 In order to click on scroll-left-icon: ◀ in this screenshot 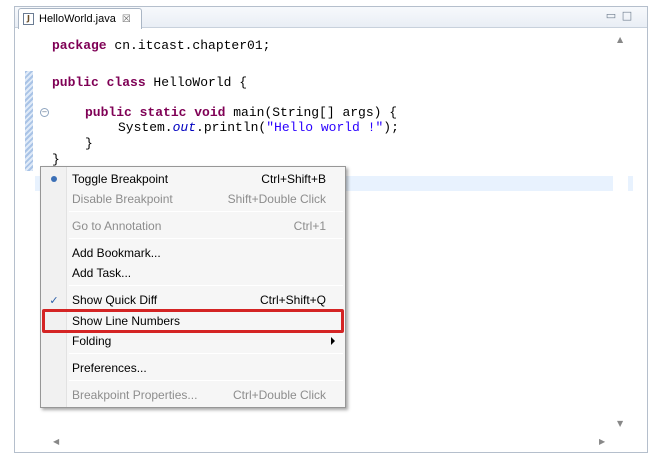, I will do `click(56, 441)`.